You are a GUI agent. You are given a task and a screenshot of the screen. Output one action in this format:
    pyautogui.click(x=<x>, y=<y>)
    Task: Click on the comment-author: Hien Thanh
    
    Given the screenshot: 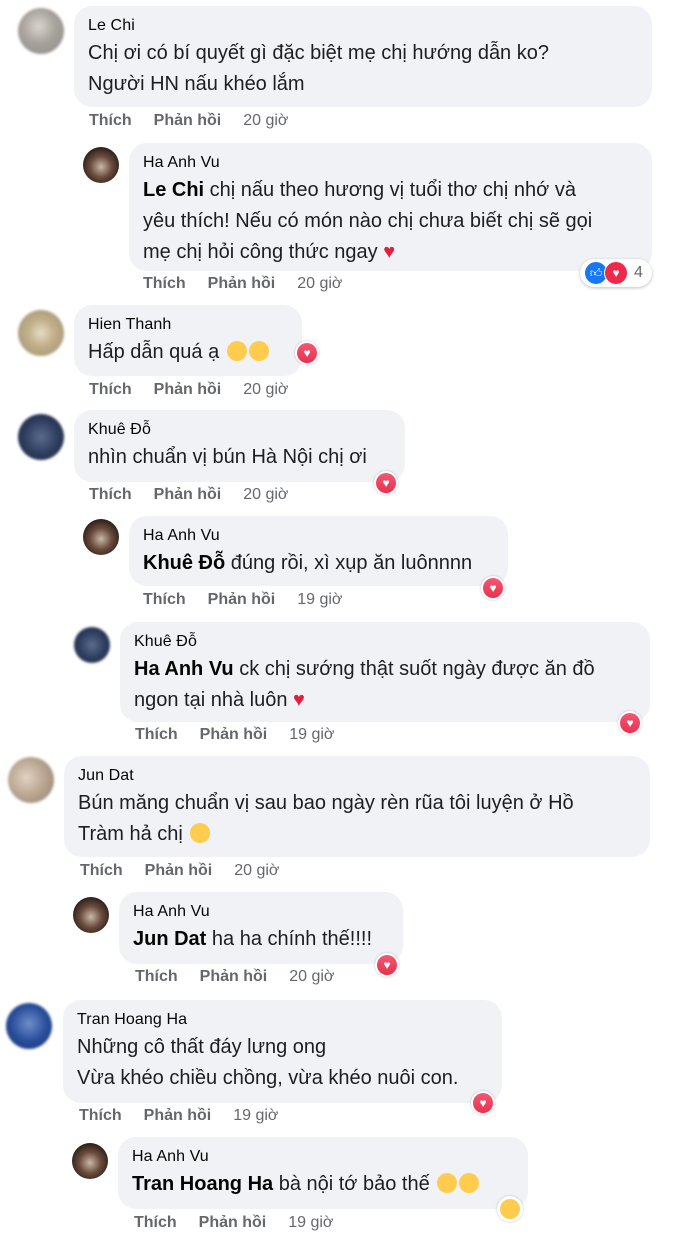 What is the action you would take?
    pyautogui.click(x=188, y=325)
    